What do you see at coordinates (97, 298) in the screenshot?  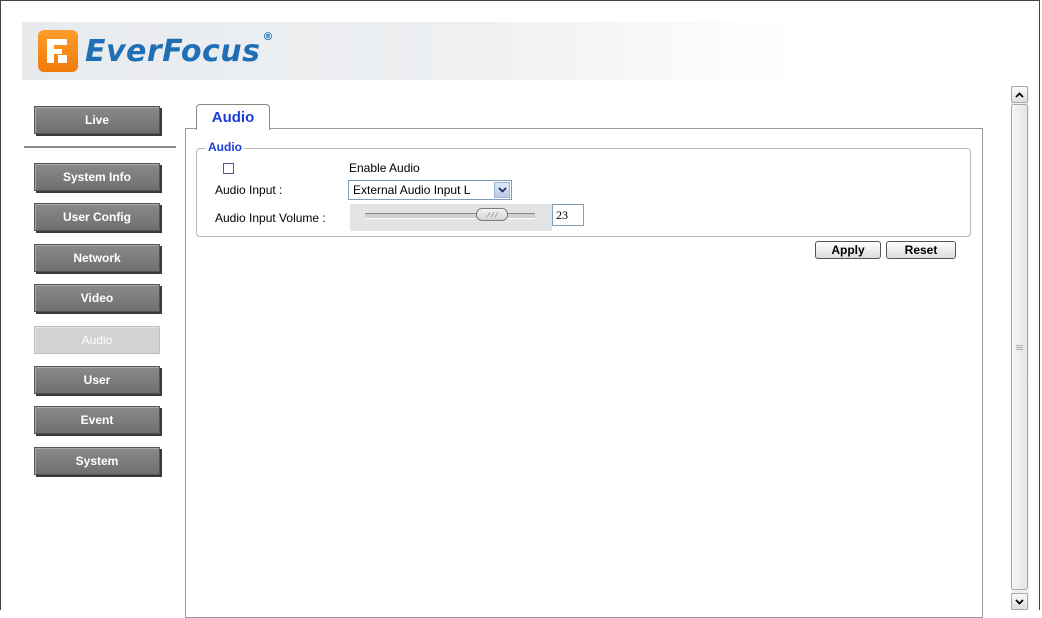 I see `nav-video-button: Video` at bounding box center [97, 298].